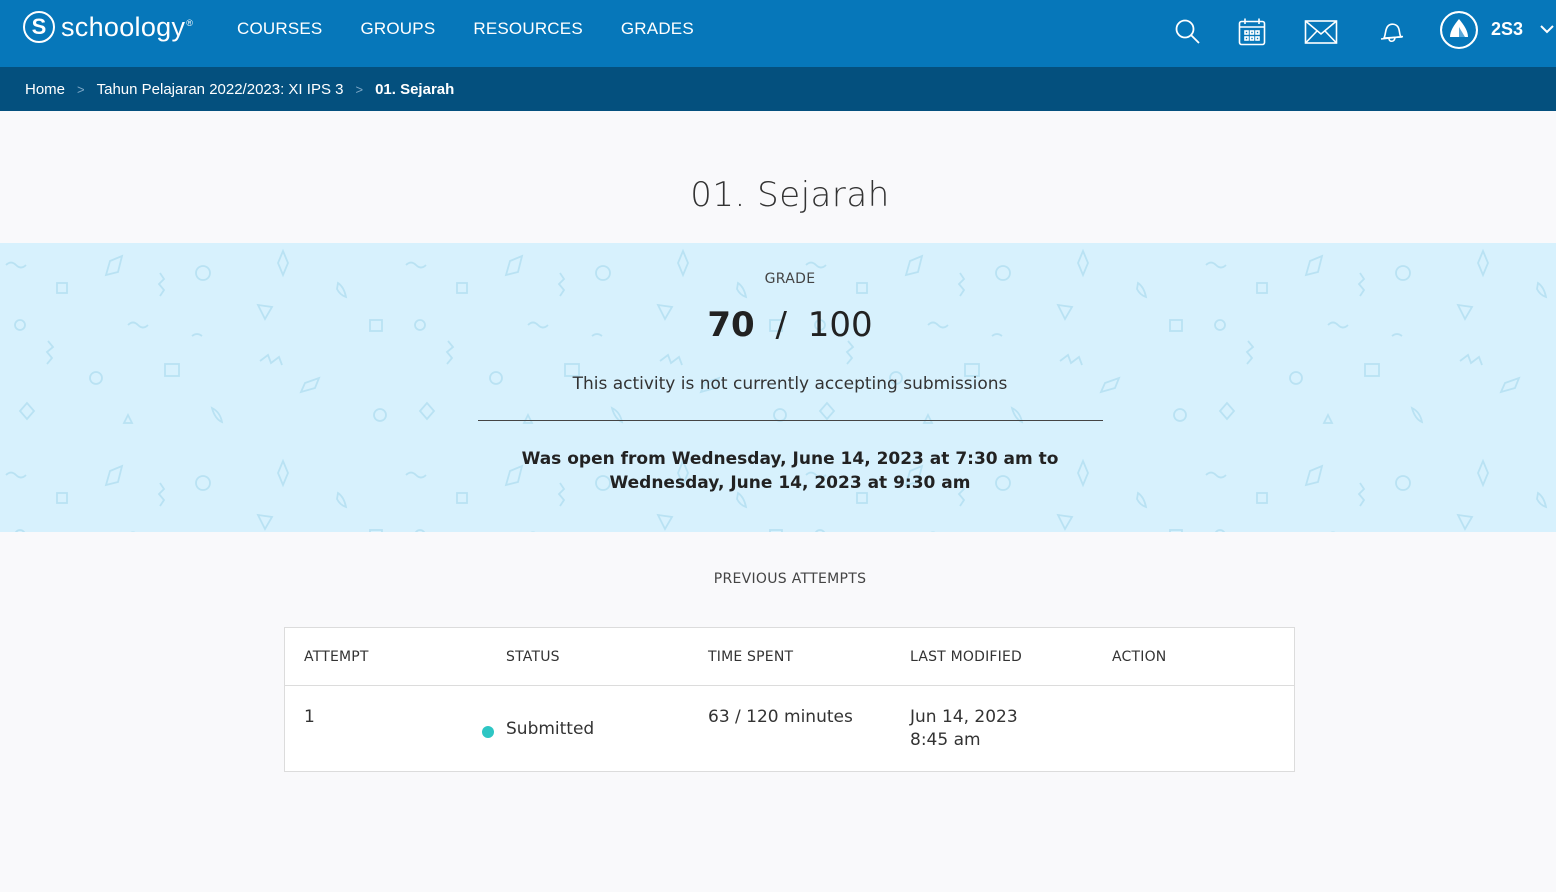 The height and width of the screenshot is (892, 1556). What do you see at coordinates (220, 89) in the screenshot?
I see `breadcrumb-course: Tahun Pelajaran 2022/2023: XI IPS 3` at bounding box center [220, 89].